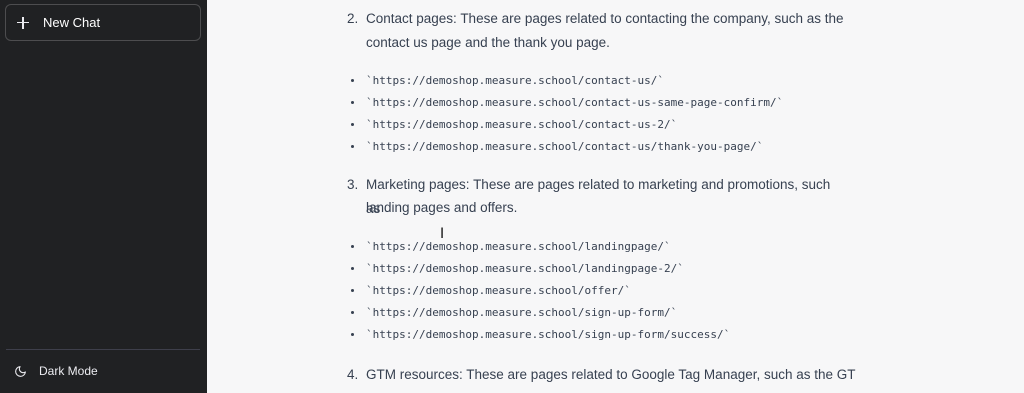 The image size is (1024, 393). What do you see at coordinates (442, 207) in the screenshot?
I see `list-text-line: landing pages and offers.` at bounding box center [442, 207].